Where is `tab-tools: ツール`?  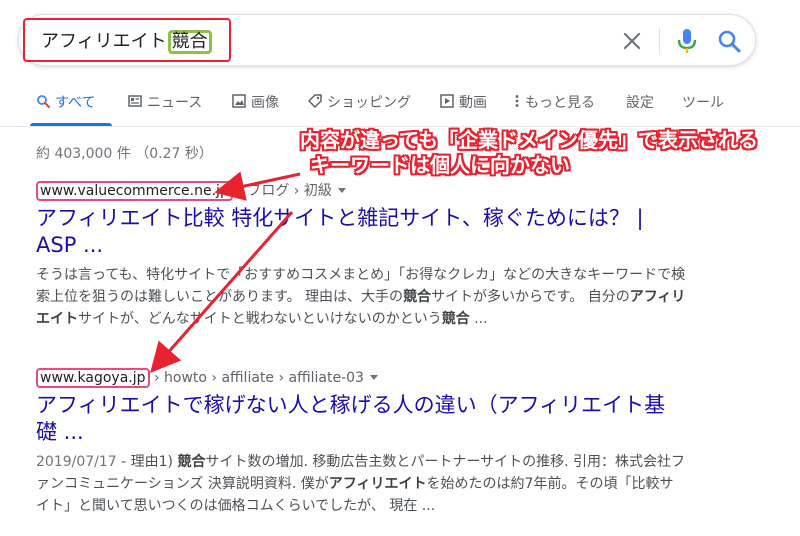
tab-tools: ツール is located at coordinates (703, 109).